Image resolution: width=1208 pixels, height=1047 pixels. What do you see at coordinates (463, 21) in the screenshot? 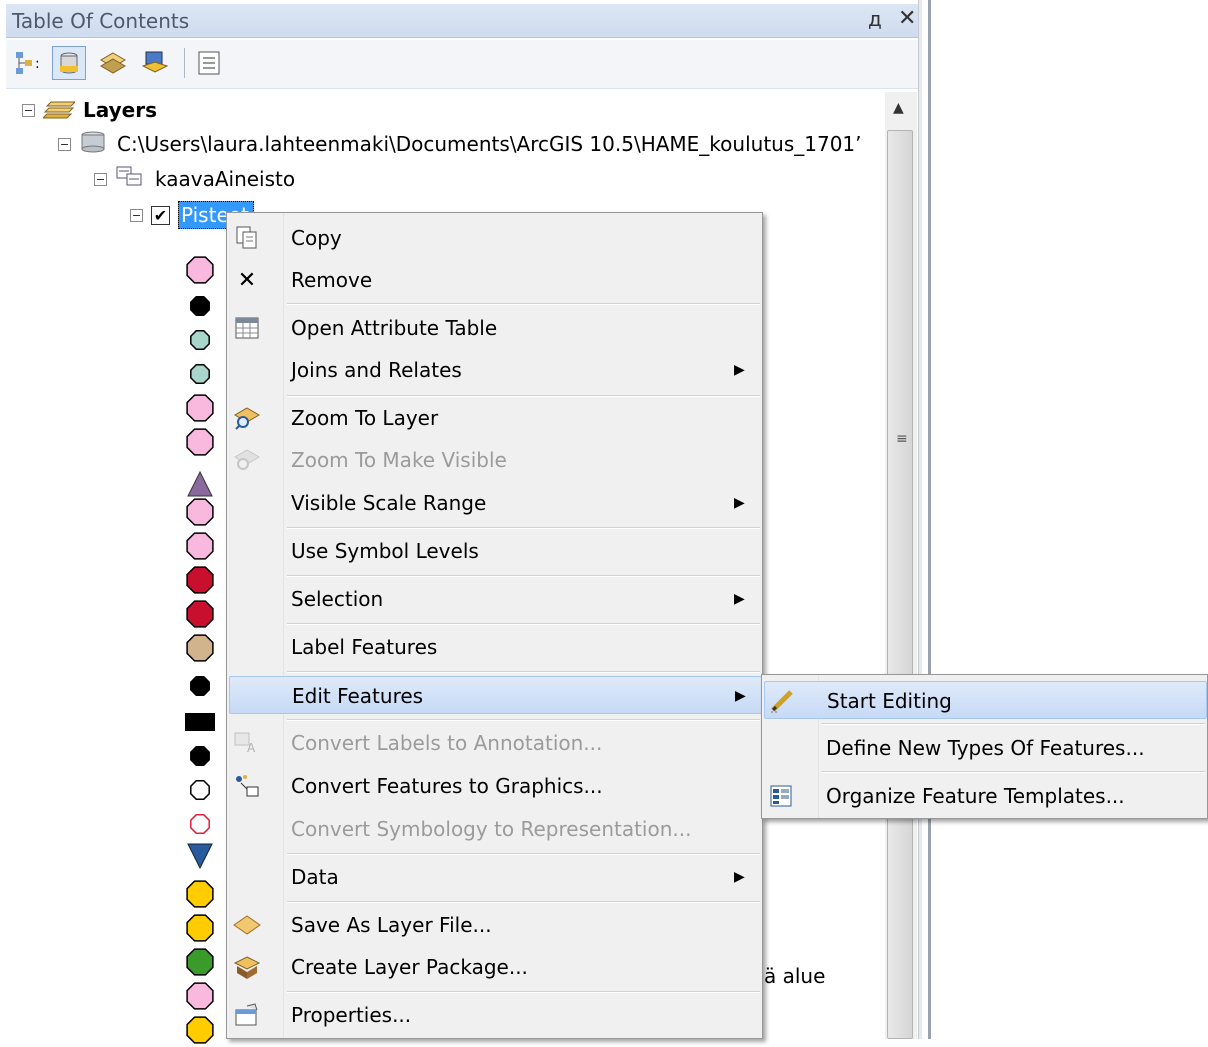
I see `panel-title-bar: Table Of Contents д ✕` at bounding box center [463, 21].